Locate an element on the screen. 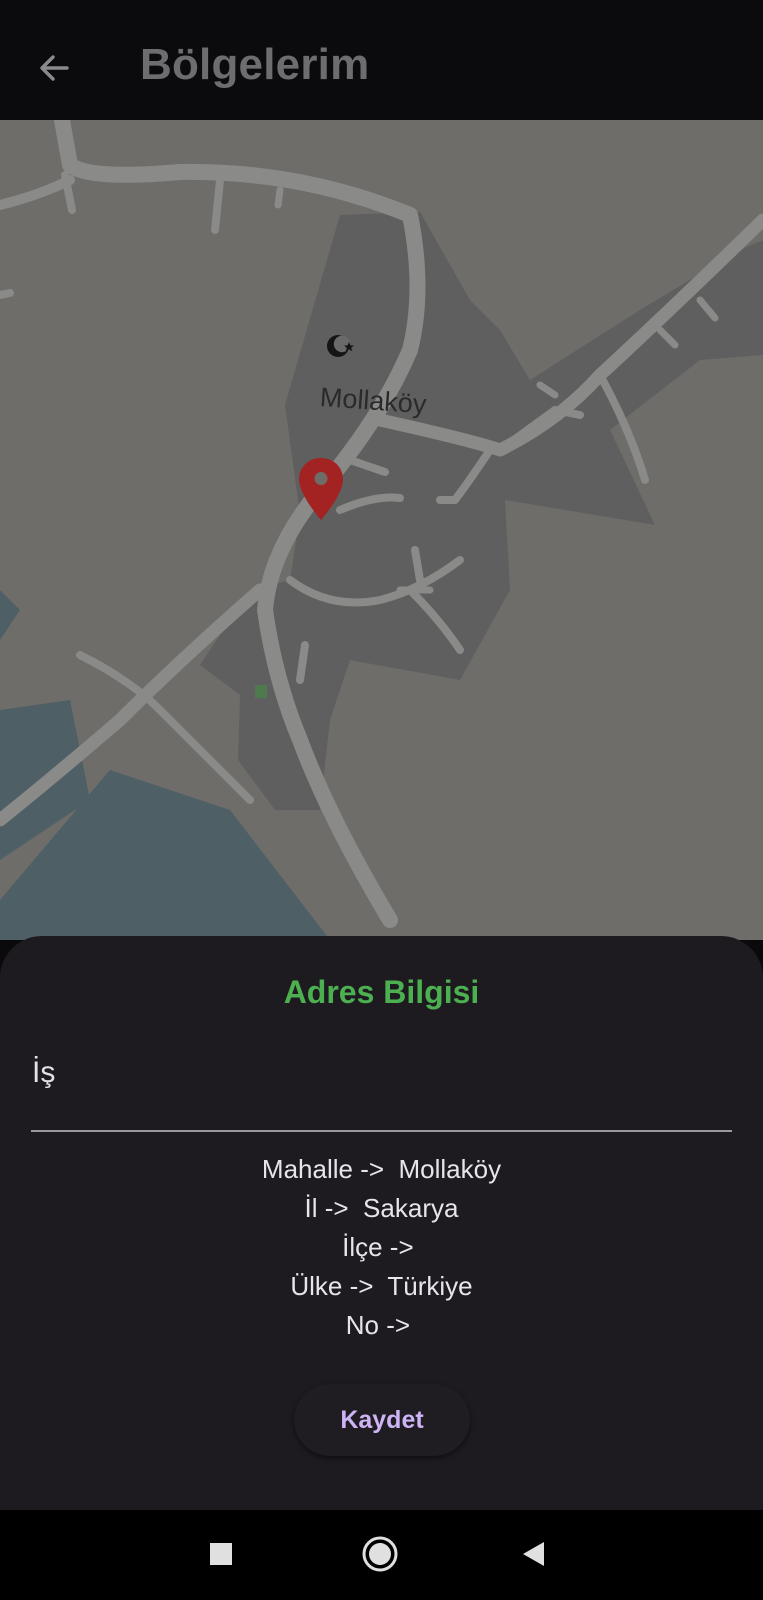 Image resolution: width=763 pixels, height=1600 pixels. arrow-left-icon is located at coordinates (54, 68).